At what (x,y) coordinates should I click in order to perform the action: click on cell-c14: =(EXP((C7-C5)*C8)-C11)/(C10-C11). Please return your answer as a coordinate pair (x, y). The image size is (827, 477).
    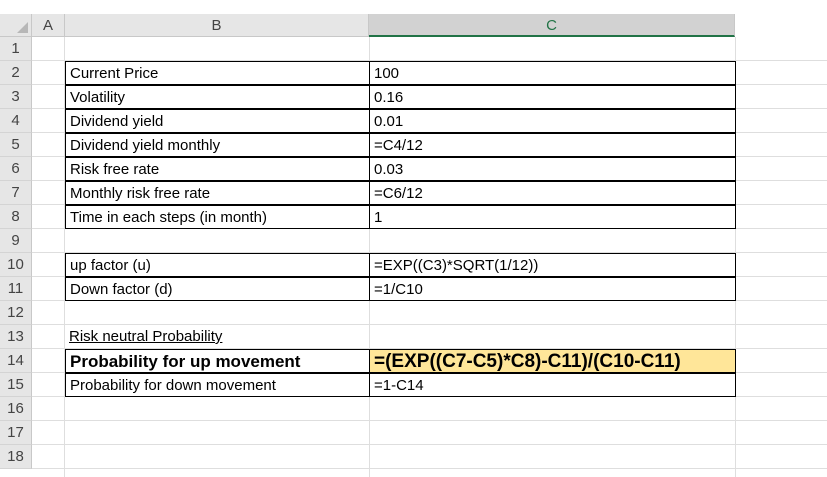
    Looking at the image, I should click on (552, 361).